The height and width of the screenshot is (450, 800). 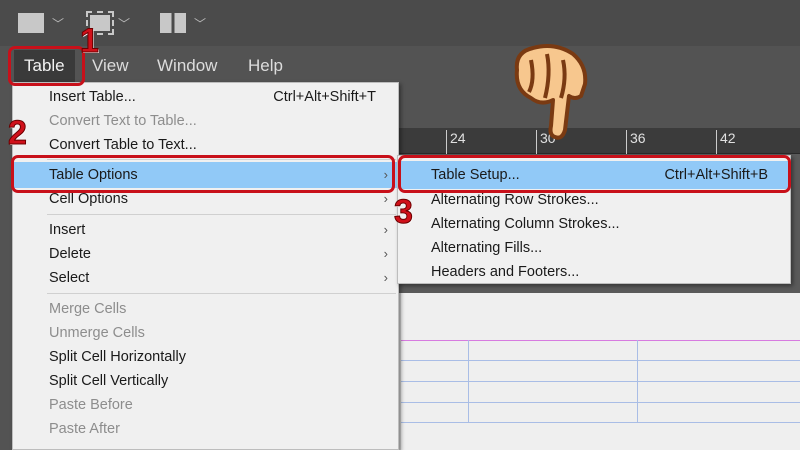 I want to click on ruler-label: 24, so click(x=456, y=142).